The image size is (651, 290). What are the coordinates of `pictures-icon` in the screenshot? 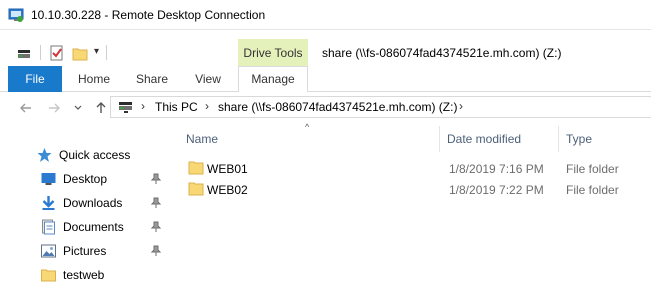 It's located at (48, 251).